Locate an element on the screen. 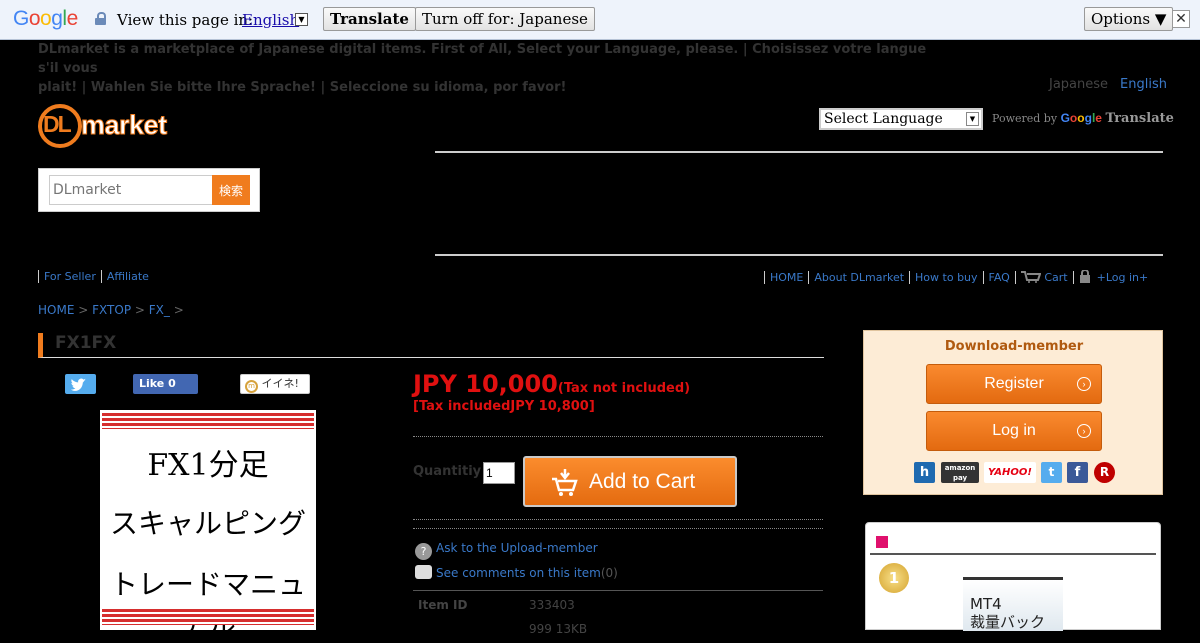  comment-icon is located at coordinates (423, 572).